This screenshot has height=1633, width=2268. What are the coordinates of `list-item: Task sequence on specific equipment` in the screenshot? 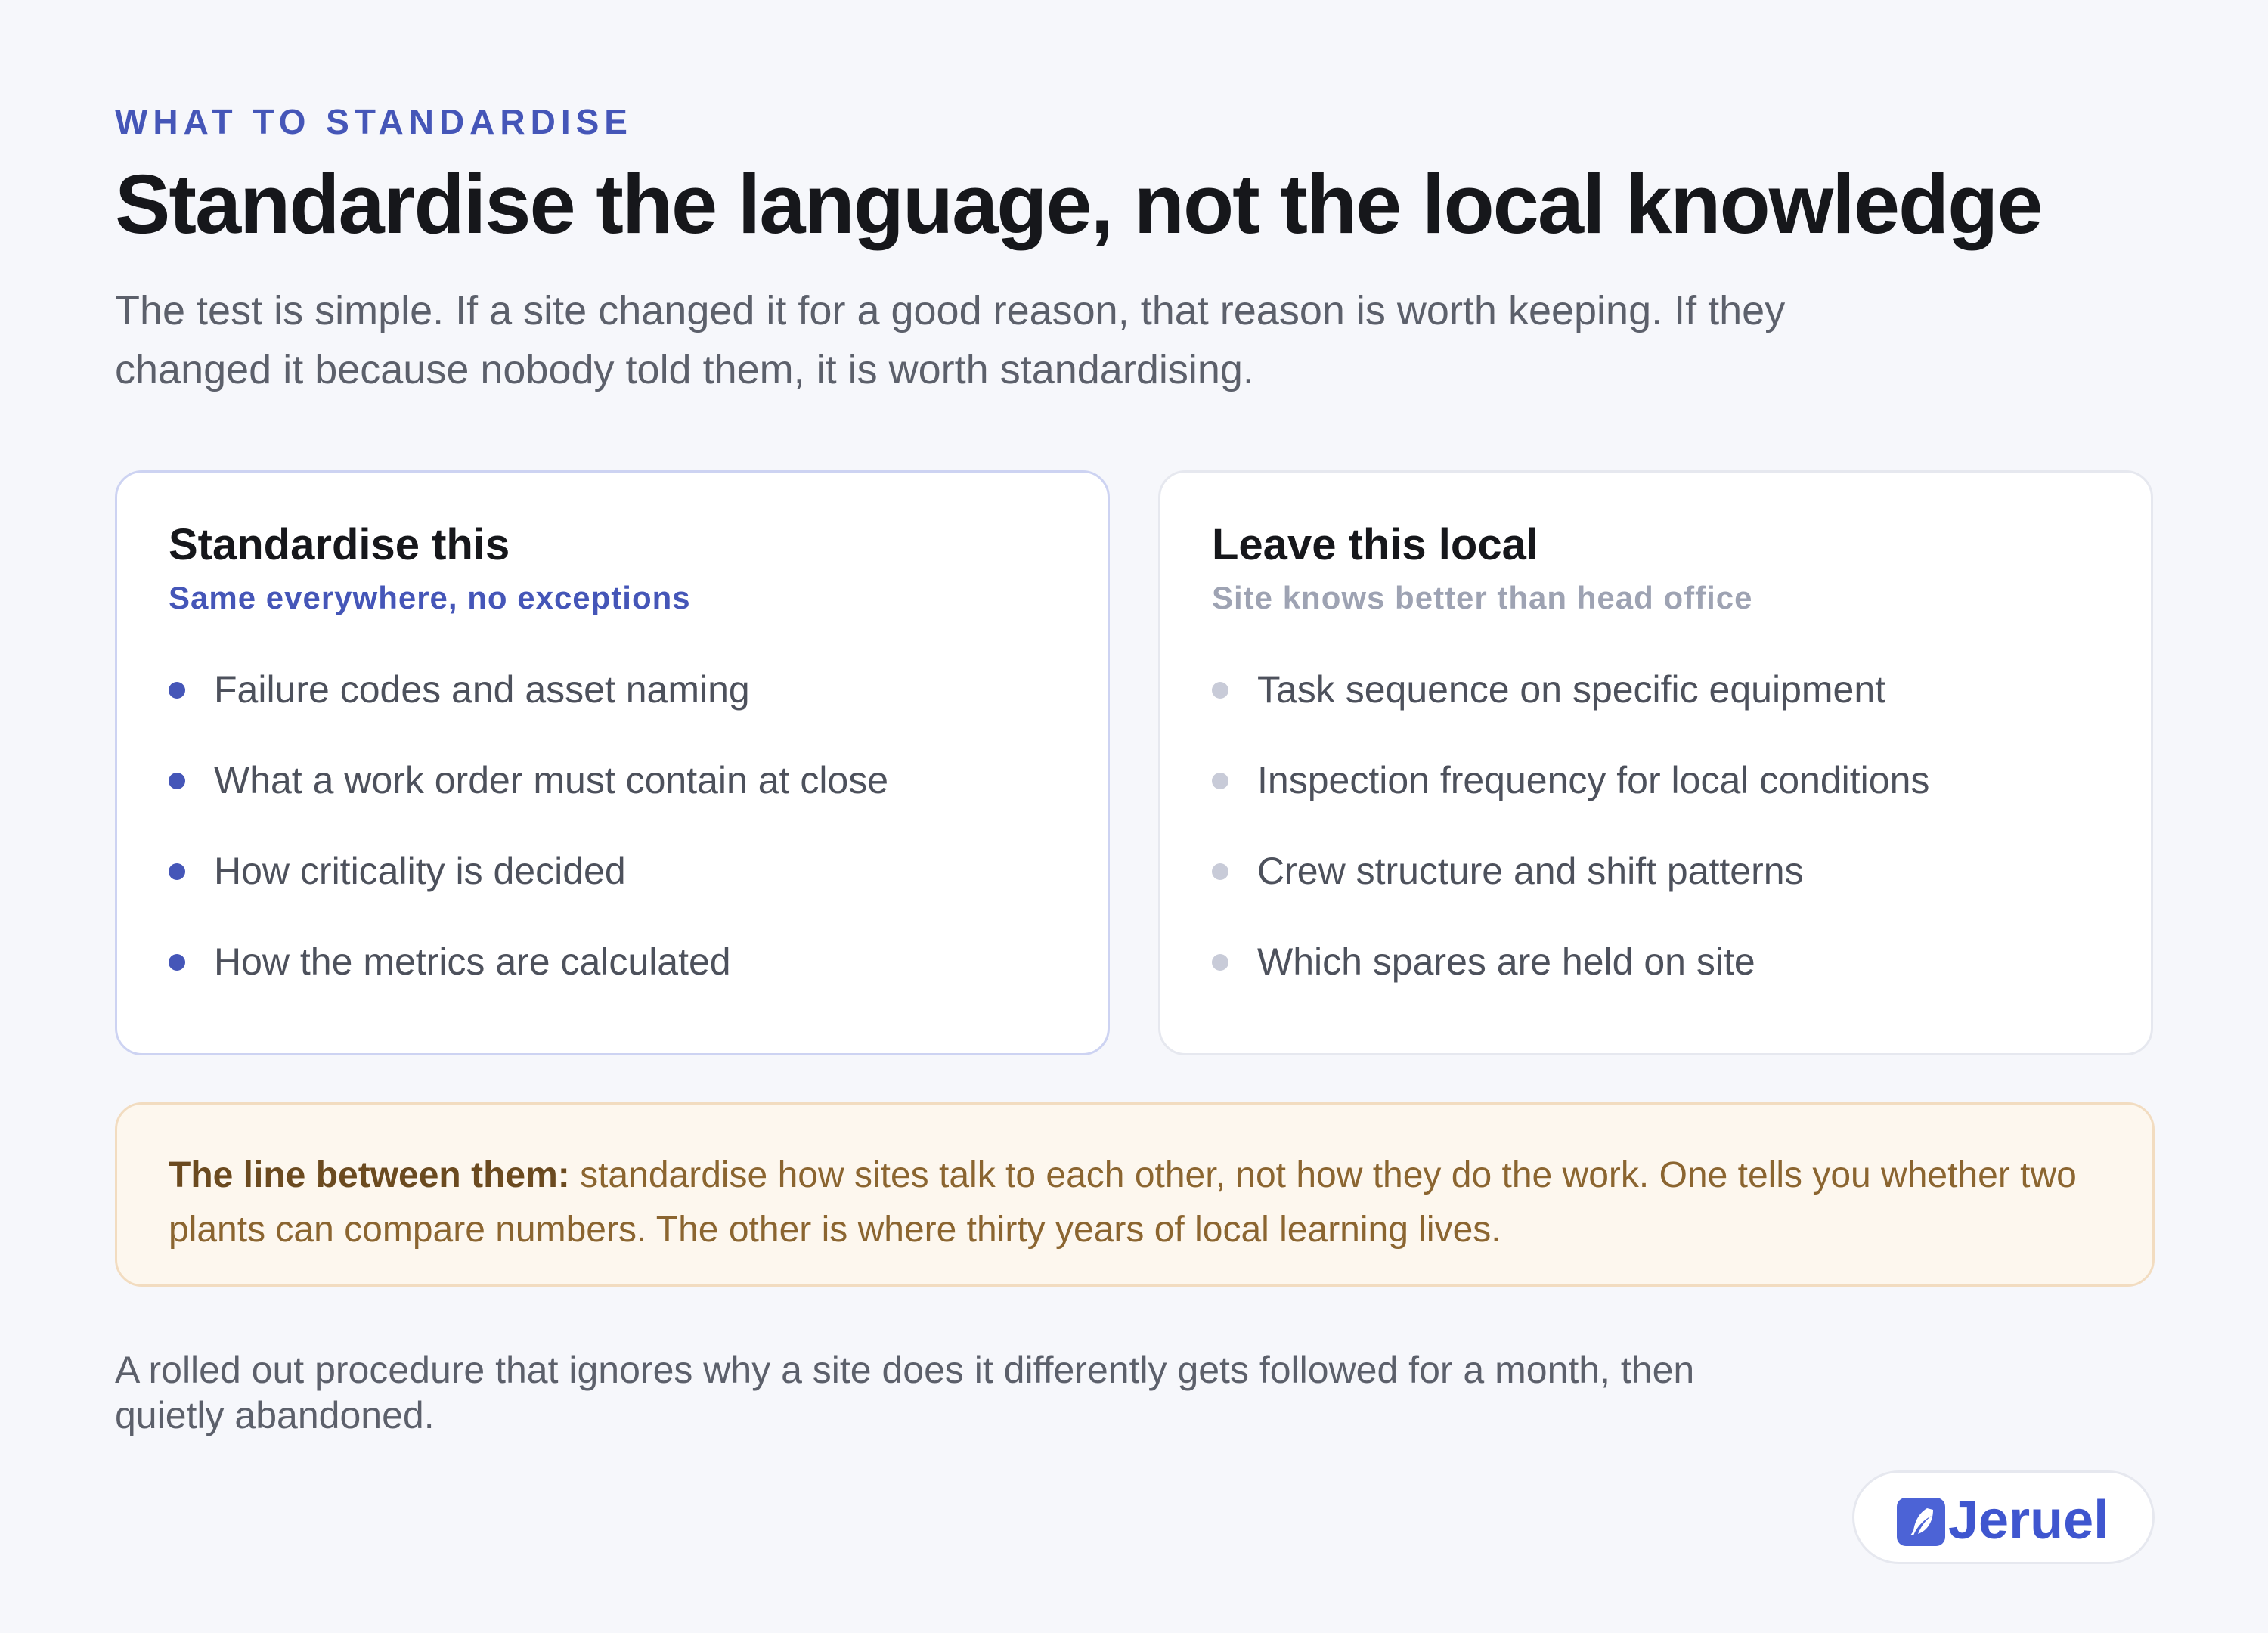 It's located at (1570, 708).